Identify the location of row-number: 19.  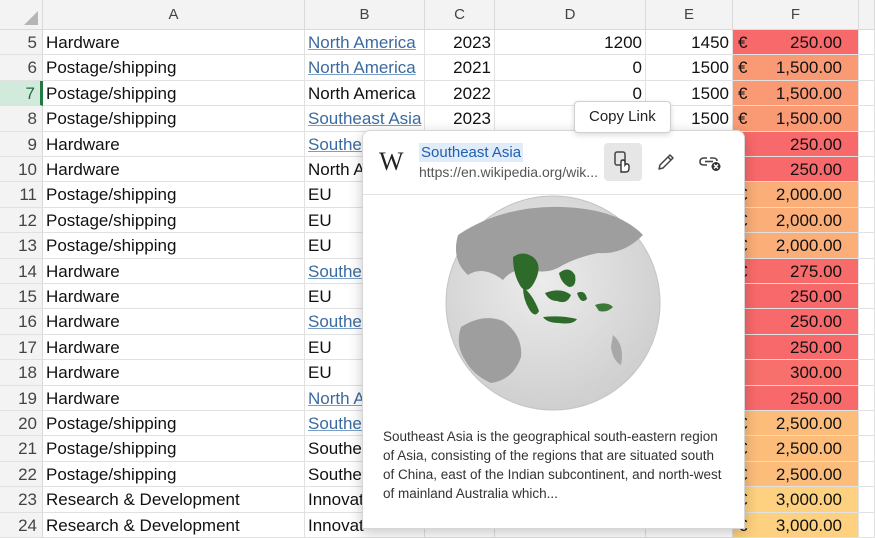
(21, 398).